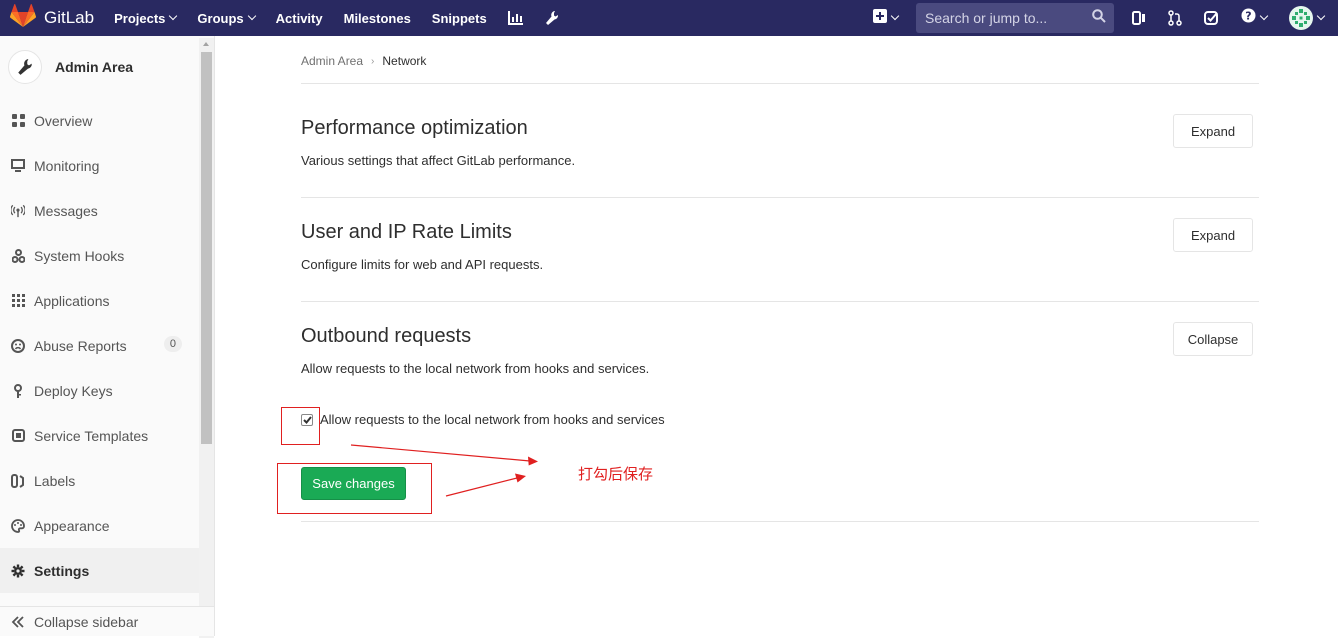 This screenshot has height=638, width=1338. Describe the element at coordinates (485, 485) in the screenshot. I see `annotation-arrow-lower` at that location.